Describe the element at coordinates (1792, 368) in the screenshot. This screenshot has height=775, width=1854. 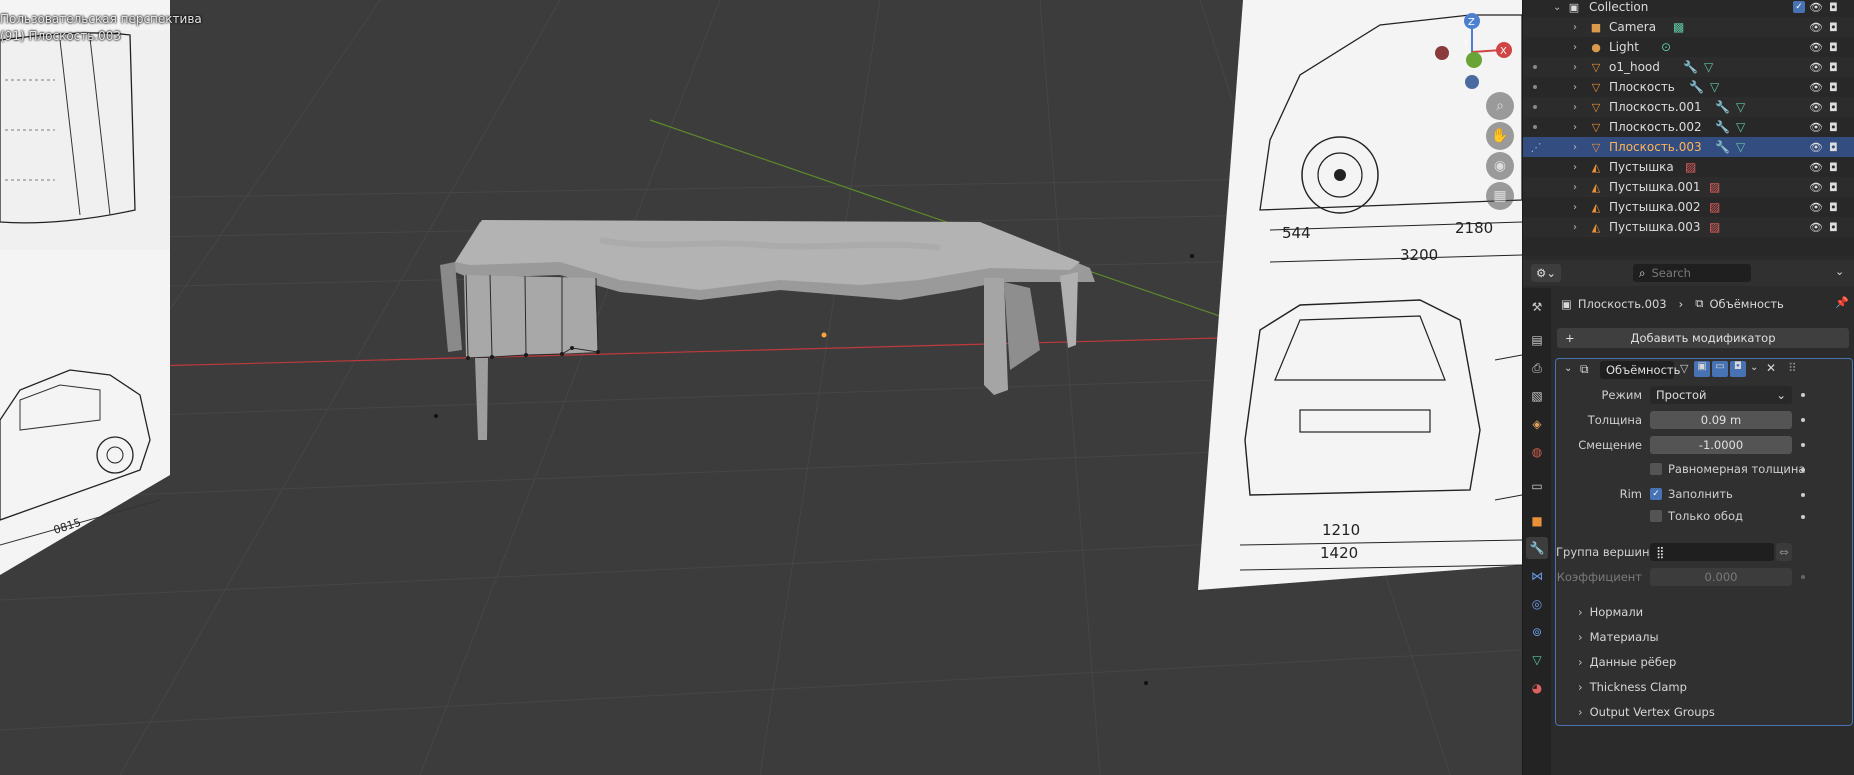
I see `drag-handle-icon: ⠿` at that location.